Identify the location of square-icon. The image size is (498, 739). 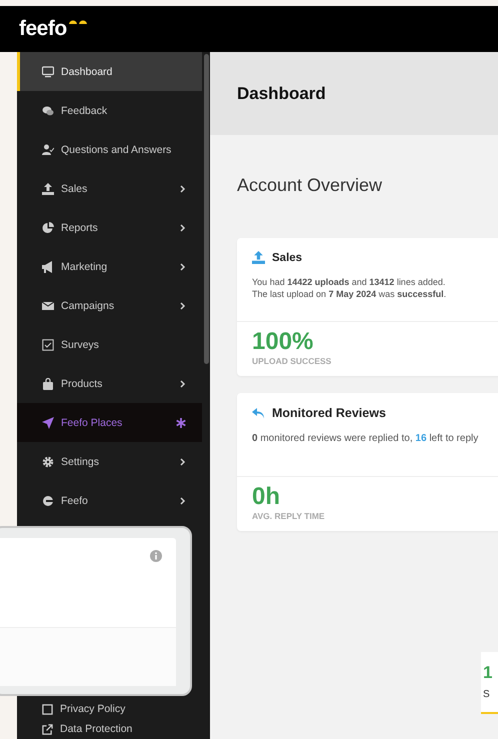
(47, 709).